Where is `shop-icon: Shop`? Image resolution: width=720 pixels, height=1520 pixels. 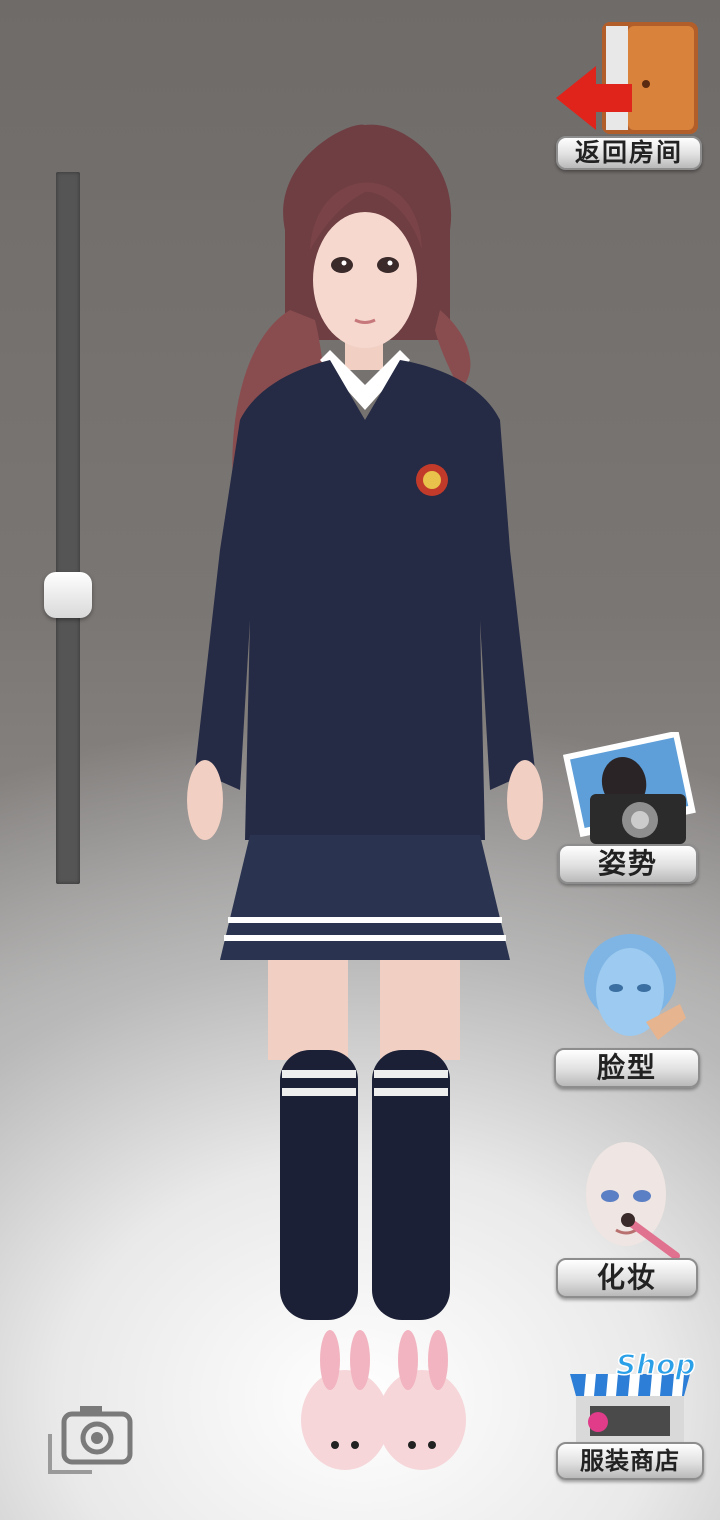 shop-icon: Shop is located at coordinates (633, 1398).